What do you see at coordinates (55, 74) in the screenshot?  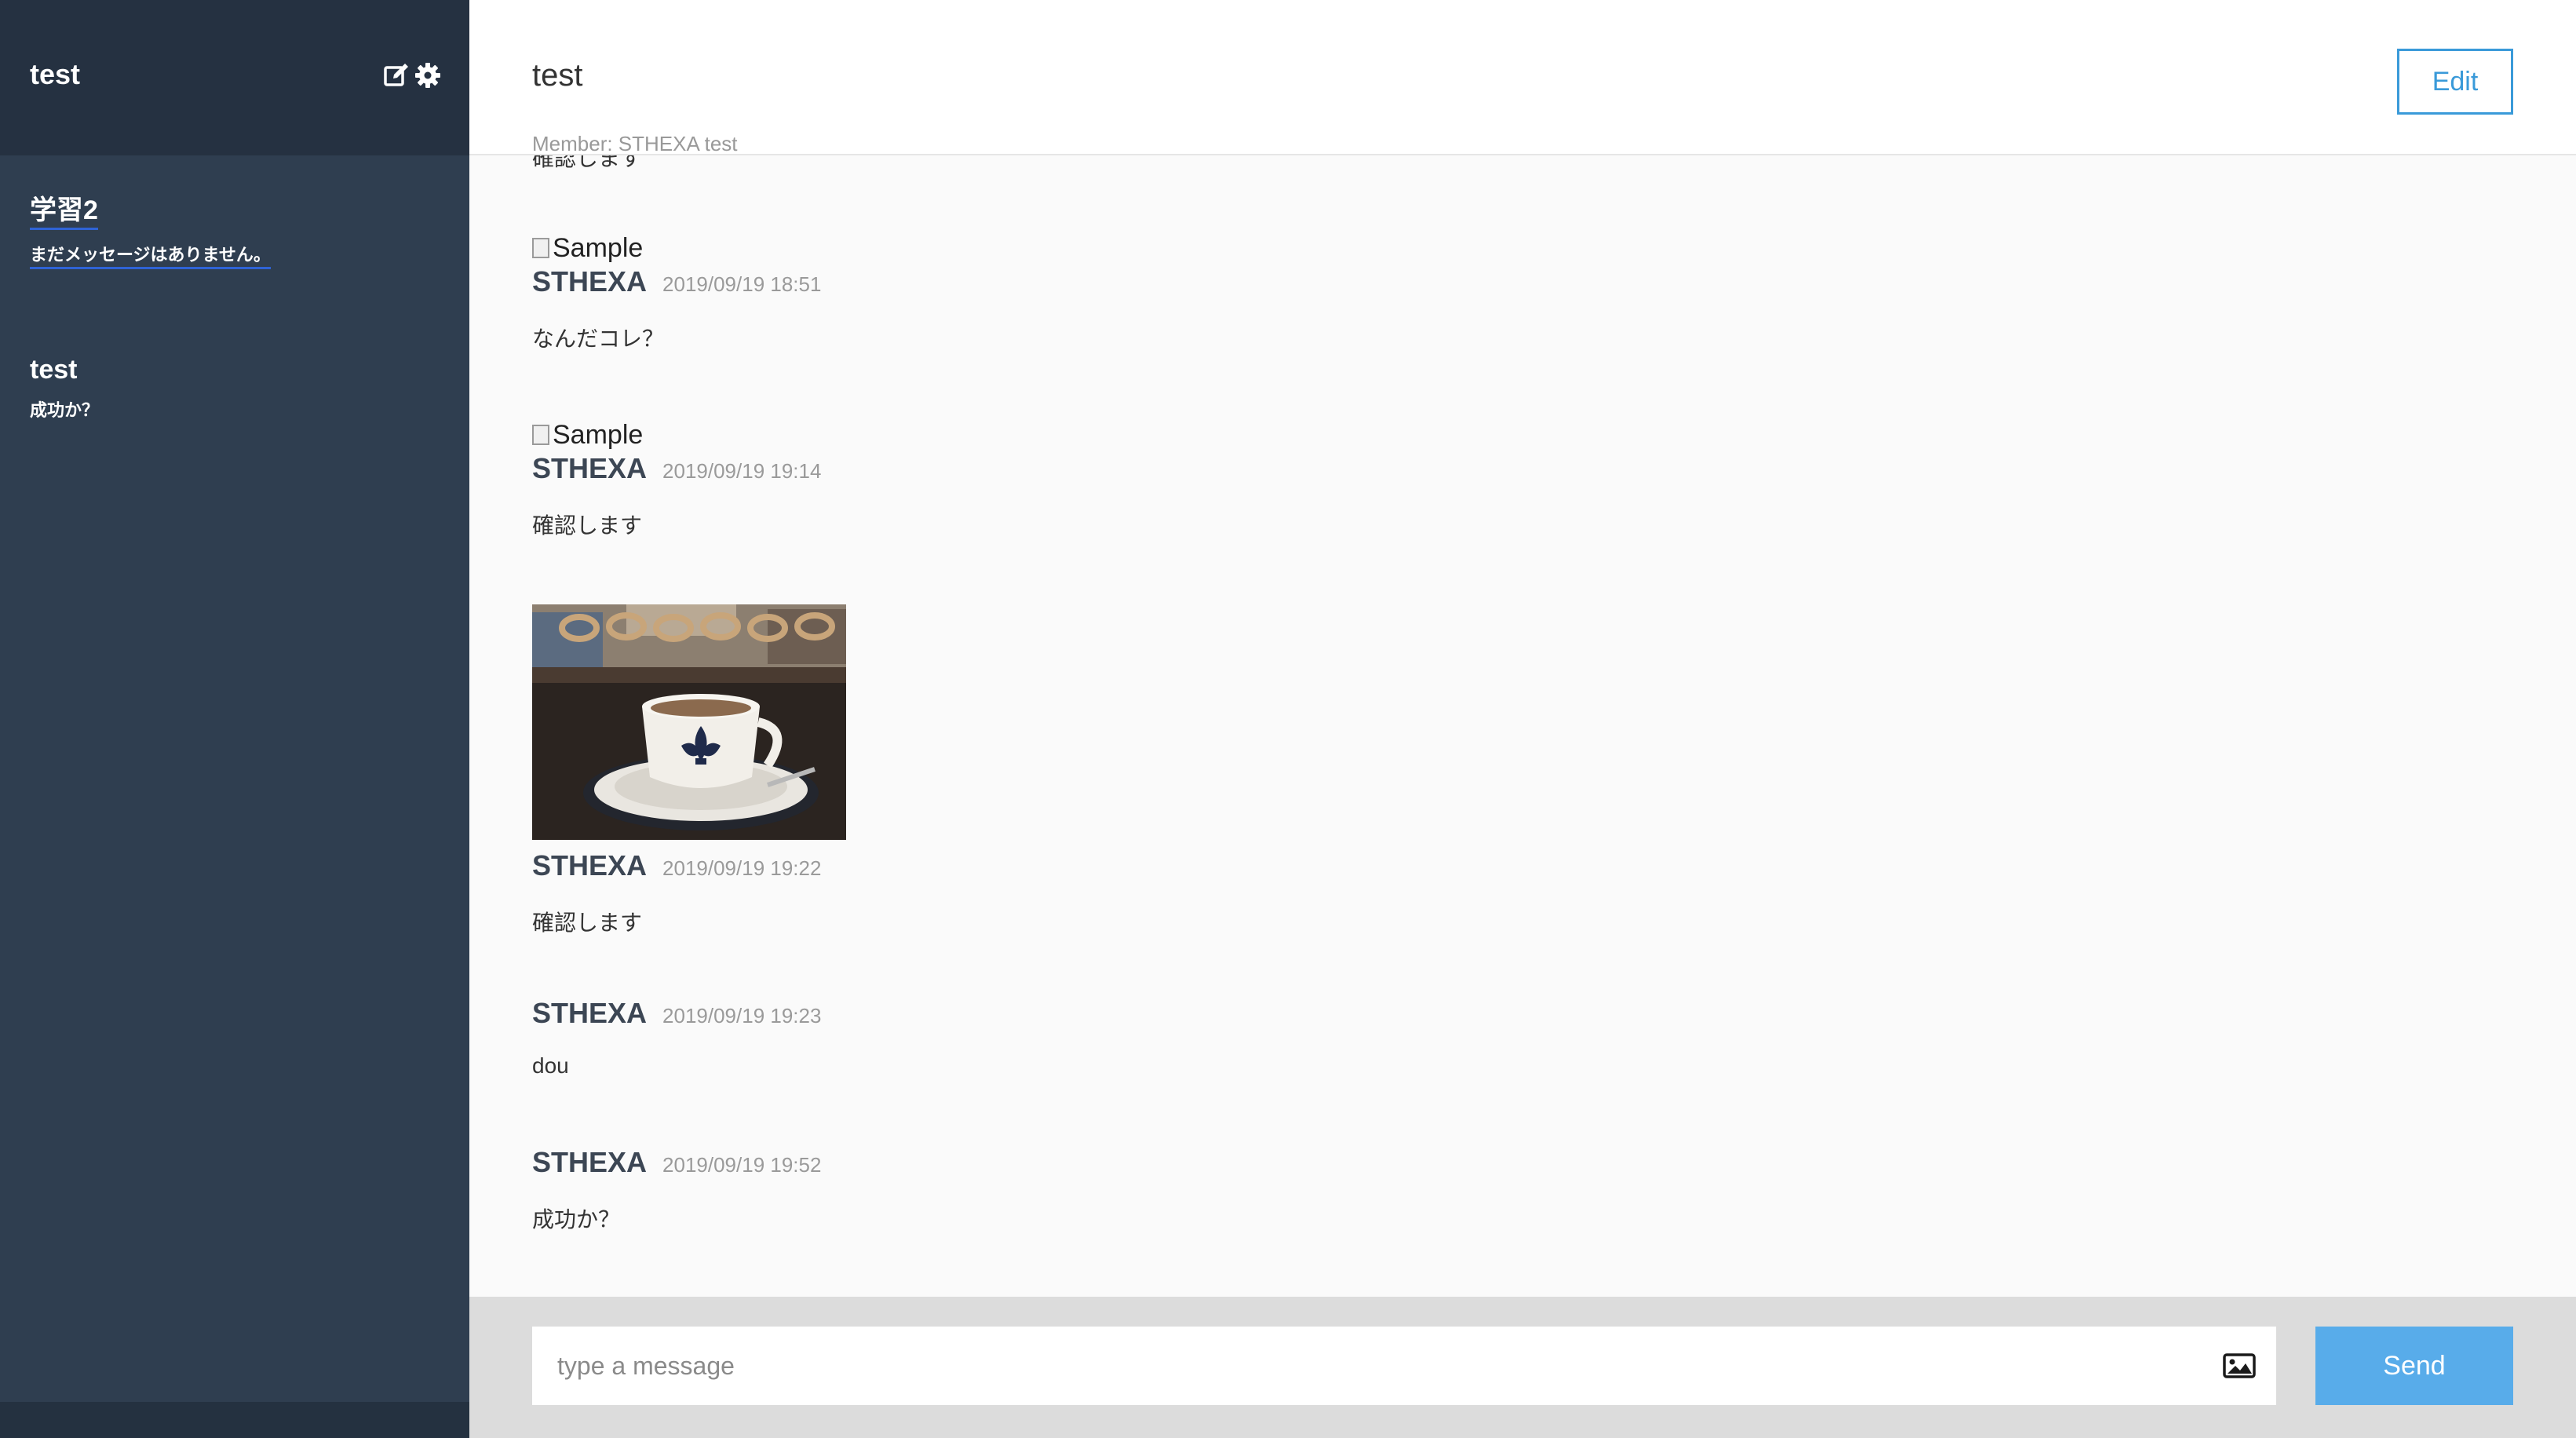 I see `current-user-name: test` at bounding box center [55, 74].